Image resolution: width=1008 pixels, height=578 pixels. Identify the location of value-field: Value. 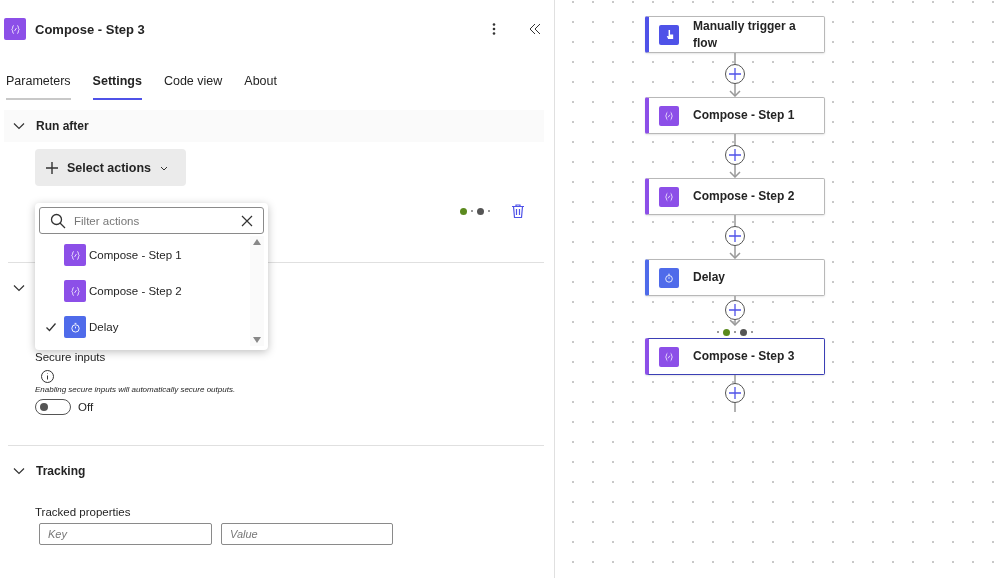
(307, 534).